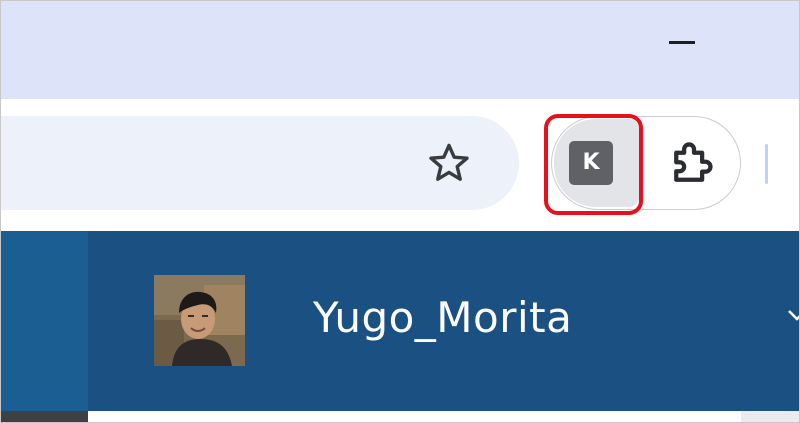  Describe the element at coordinates (593, 164) in the screenshot. I see `extension-highlight-box` at that location.